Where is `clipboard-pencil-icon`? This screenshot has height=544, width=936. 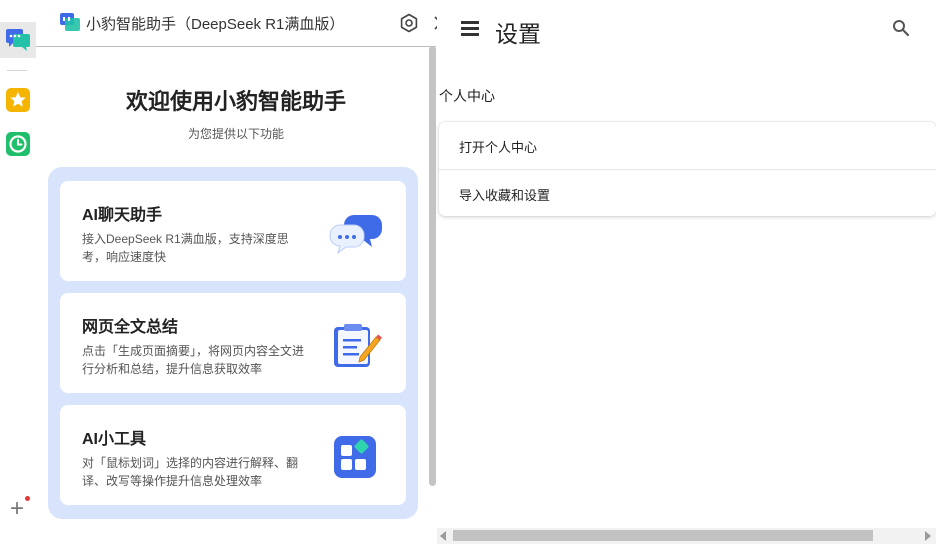 clipboard-pencil-icon is located at coordinates (358, 345).